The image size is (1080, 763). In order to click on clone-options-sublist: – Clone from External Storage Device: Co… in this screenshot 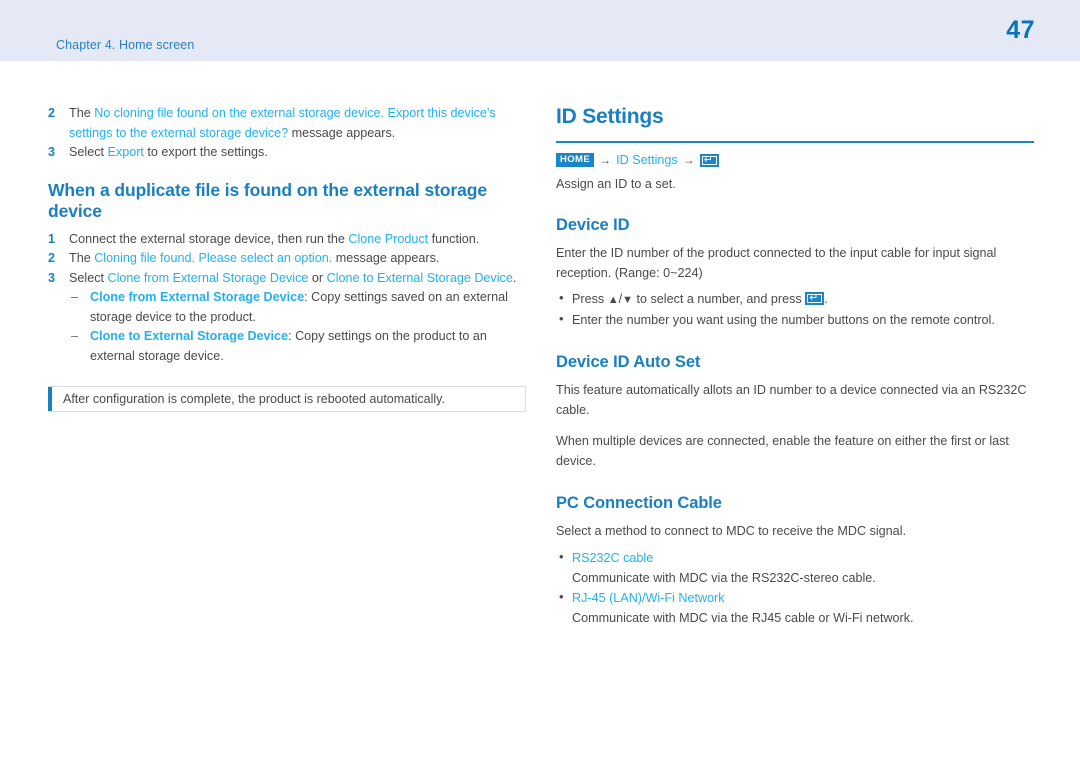, I will do `click(287, 327)`.